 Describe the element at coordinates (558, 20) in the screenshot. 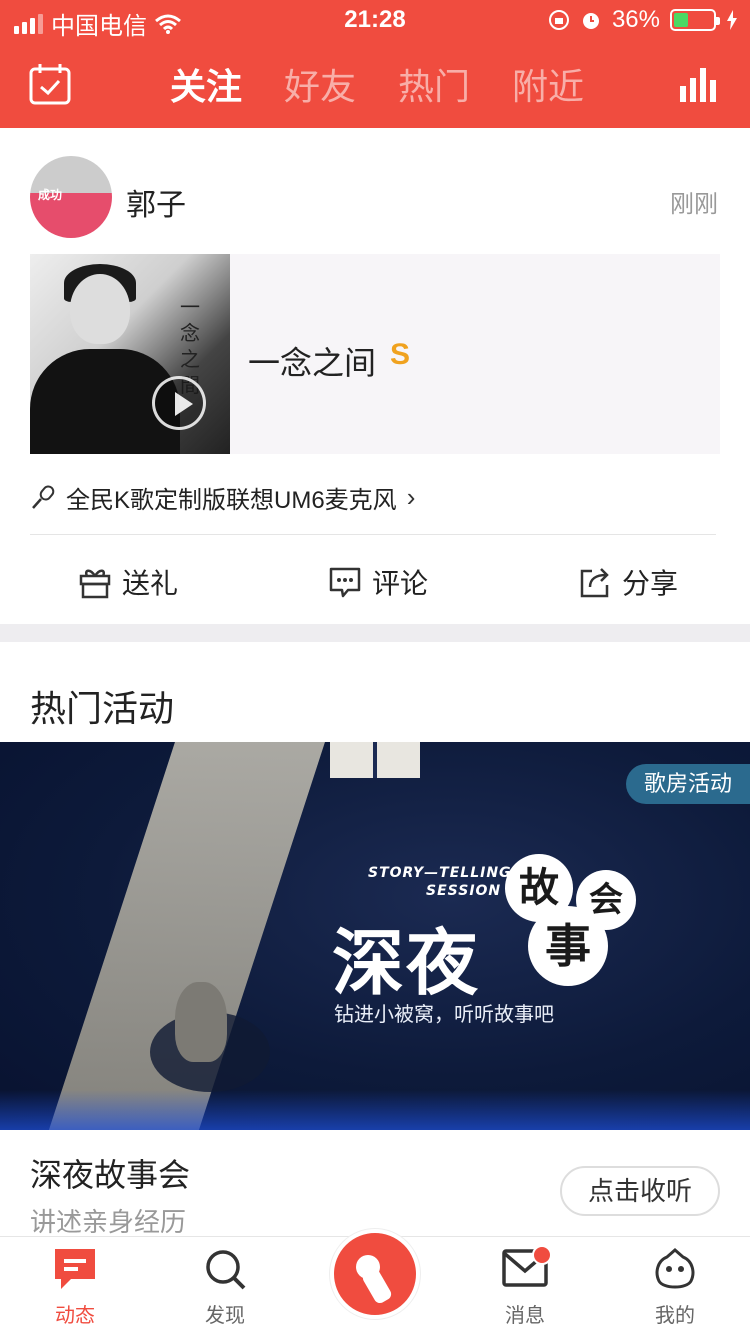

I see `lock-rotation-icon` at that location.